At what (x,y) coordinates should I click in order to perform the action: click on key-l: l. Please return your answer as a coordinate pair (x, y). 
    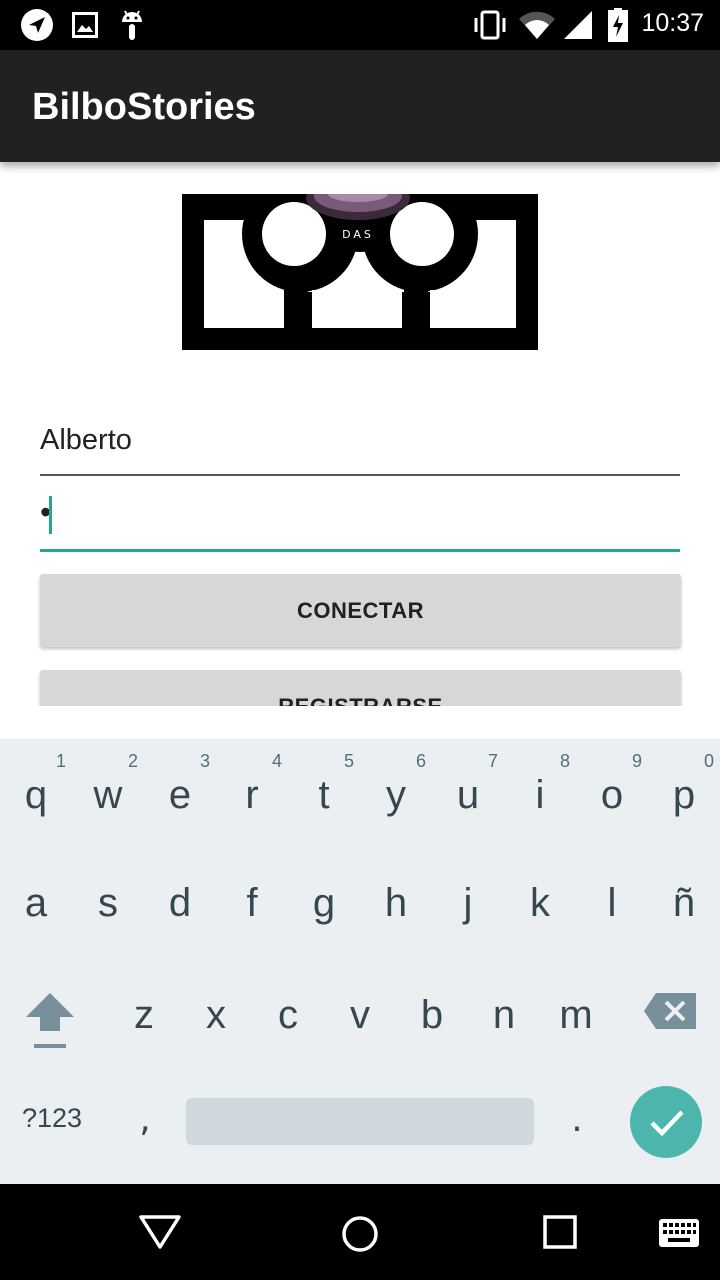
    Looking at the image, I should click on (612, 903).